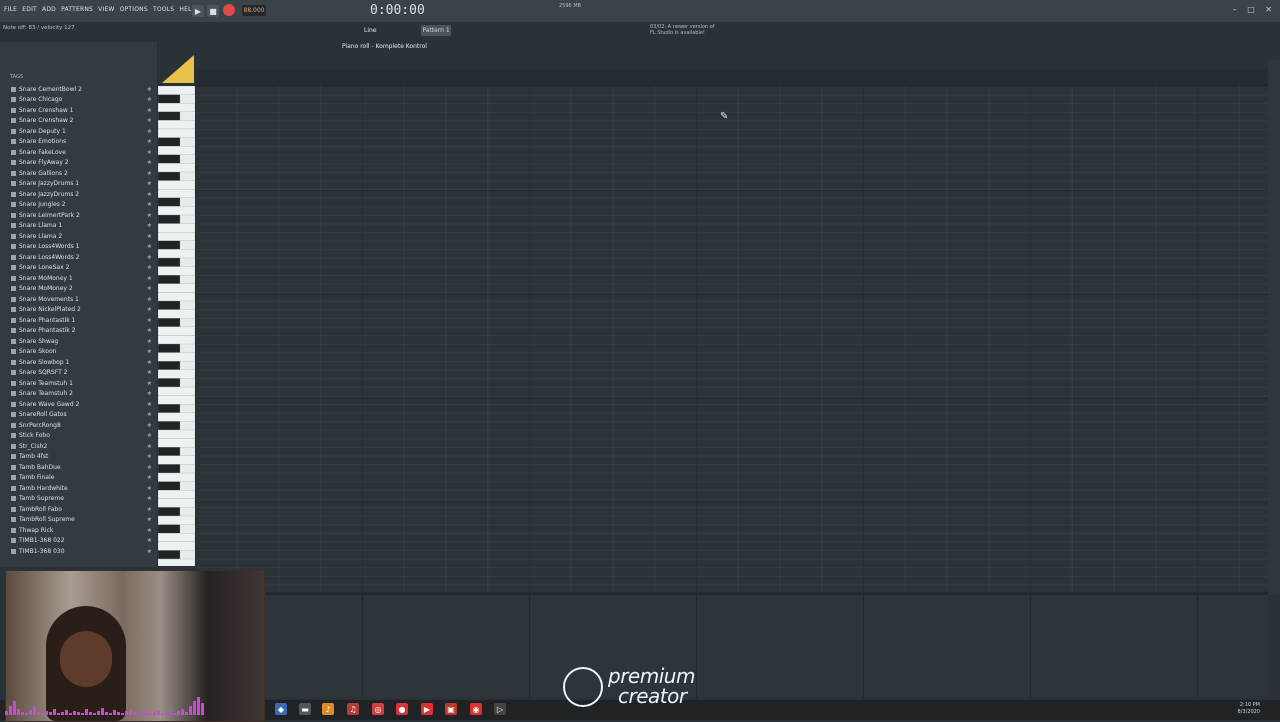 Image resolution: width=1280 pixels, height=722 pixels. Describe the element at coordinates (49, 9) in the screenshot. I see `menu-add: ADD` at that location.